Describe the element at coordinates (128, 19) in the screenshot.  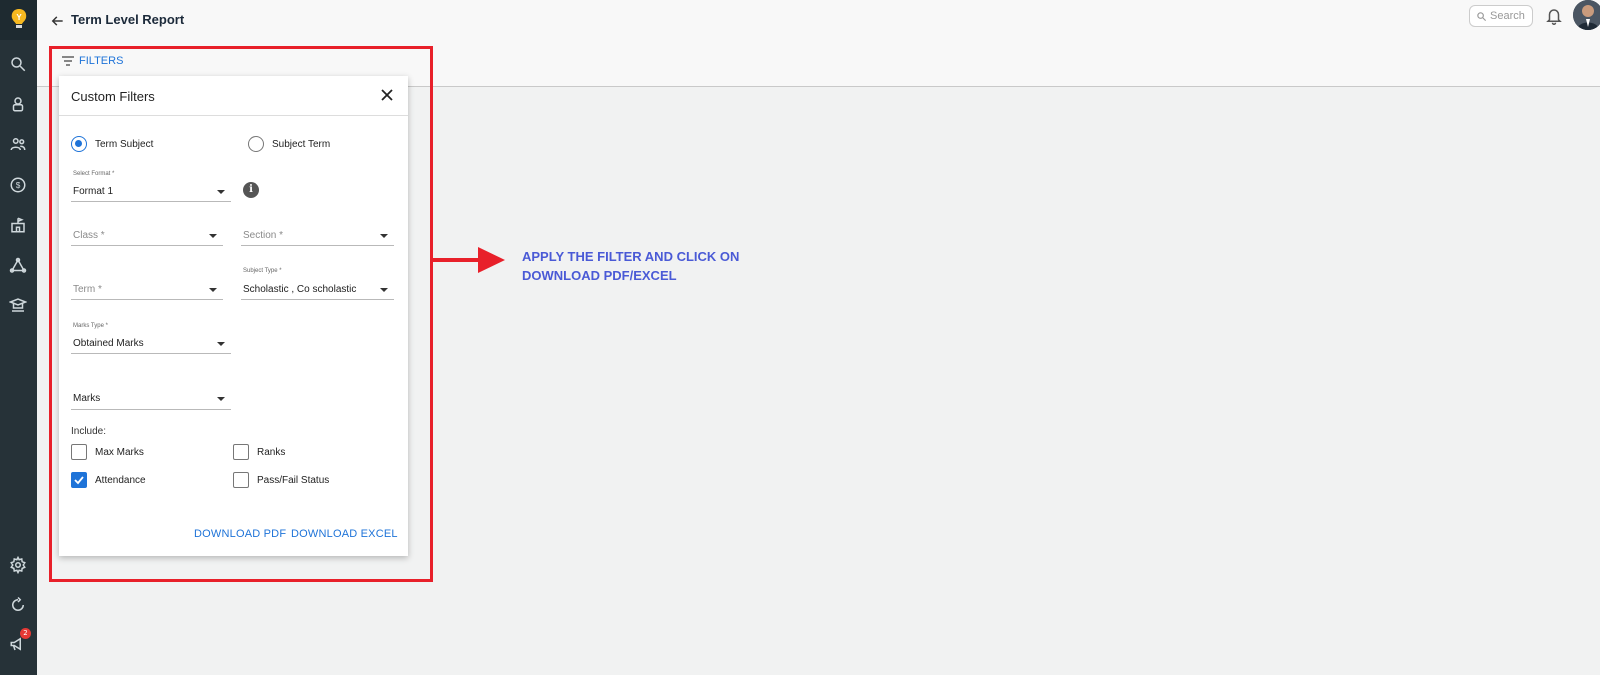
I see `page-title: Term Level Report` at that location.